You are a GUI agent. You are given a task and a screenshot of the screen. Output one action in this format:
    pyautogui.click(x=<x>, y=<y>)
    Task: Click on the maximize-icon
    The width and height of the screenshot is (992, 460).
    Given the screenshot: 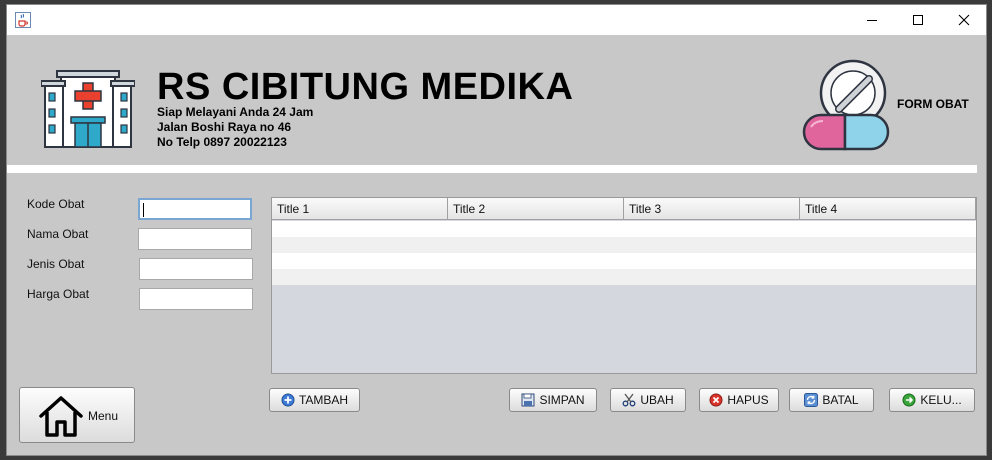 What is the action you would take?
    pyautogui.click(x=918, y=20)
    